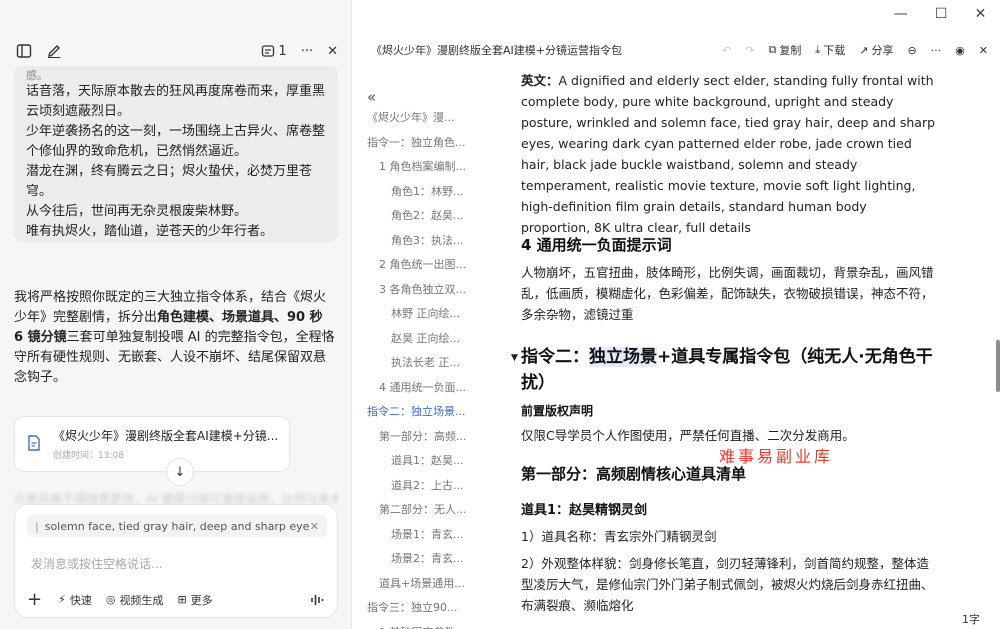  What do you see at coordinates (182, 599) in the screenshot?
I see `grid-icon: ⊞` at bounding box center [182, 599].